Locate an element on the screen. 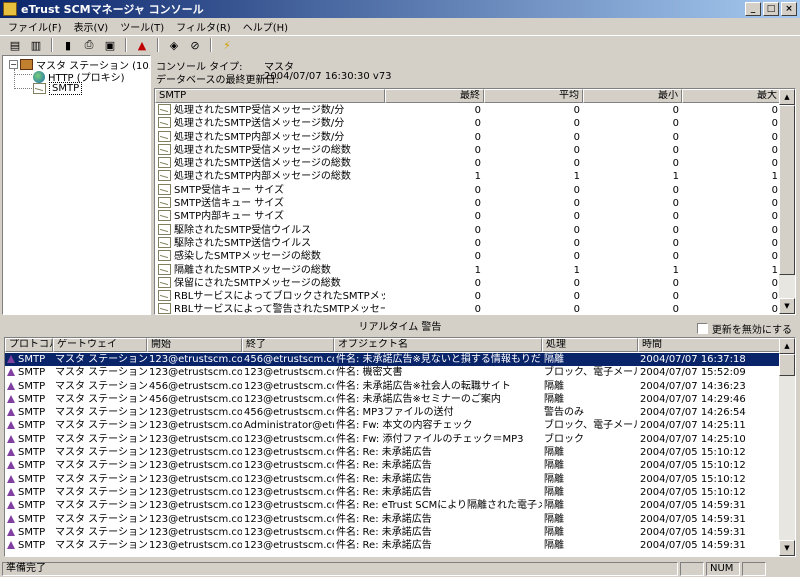 This screenshot has height=577, width=800. table-row: 処理されたSMTP送信メッセージ数/分 0 0 0 0 is located at coordinates (468, 123).